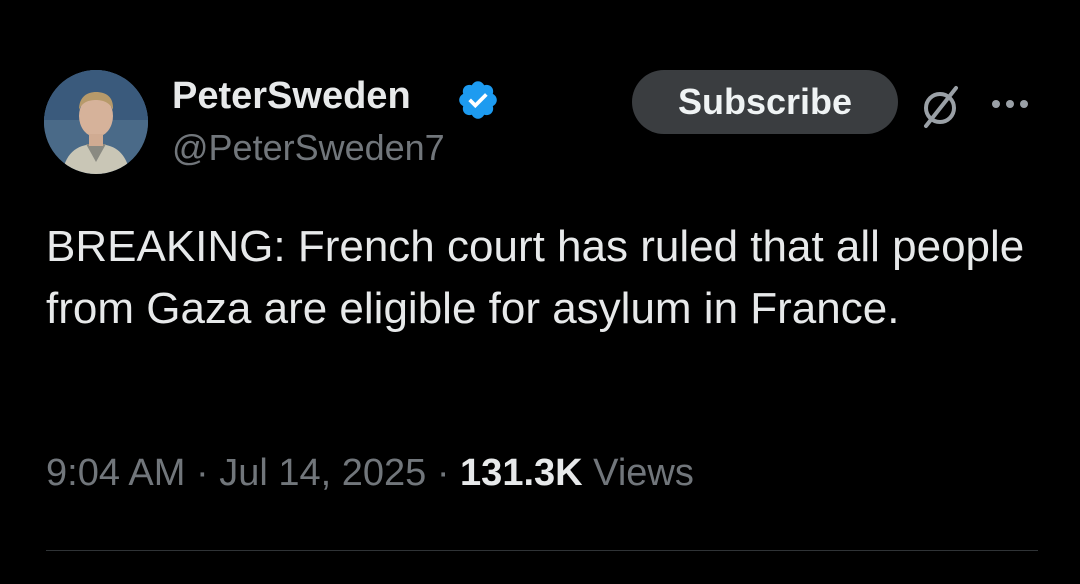 The height and width of the screenshot is (584, 1080). What do you see at coordinates (322, 473) in the screenshot?
I see `tweet-date: Jul 14, 2025` at bounding box center [322, 473].